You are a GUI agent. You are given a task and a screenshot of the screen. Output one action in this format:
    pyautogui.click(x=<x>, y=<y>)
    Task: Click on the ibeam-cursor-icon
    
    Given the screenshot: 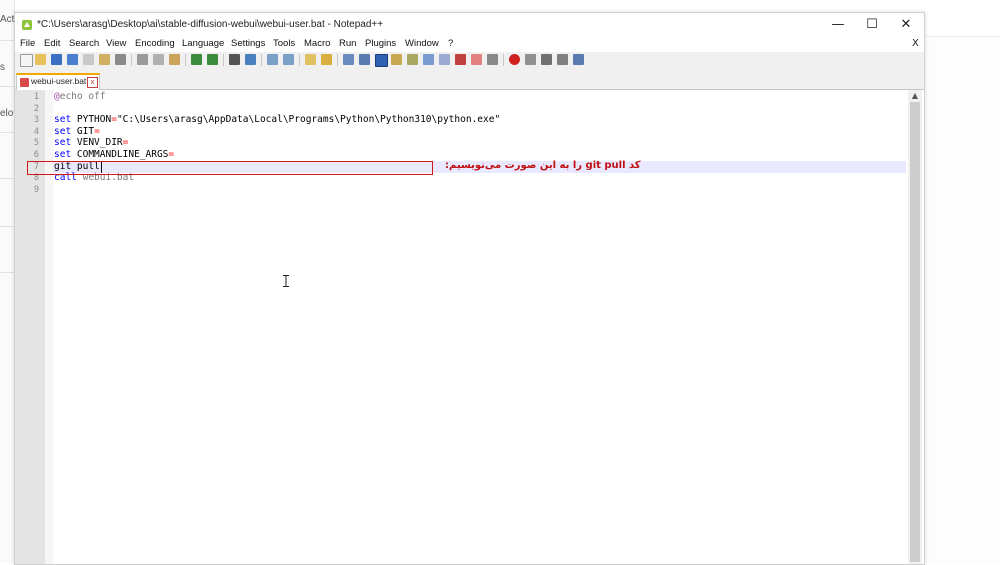 What is the action you would take?
    pyautogui.click(x=286, y=281)
    